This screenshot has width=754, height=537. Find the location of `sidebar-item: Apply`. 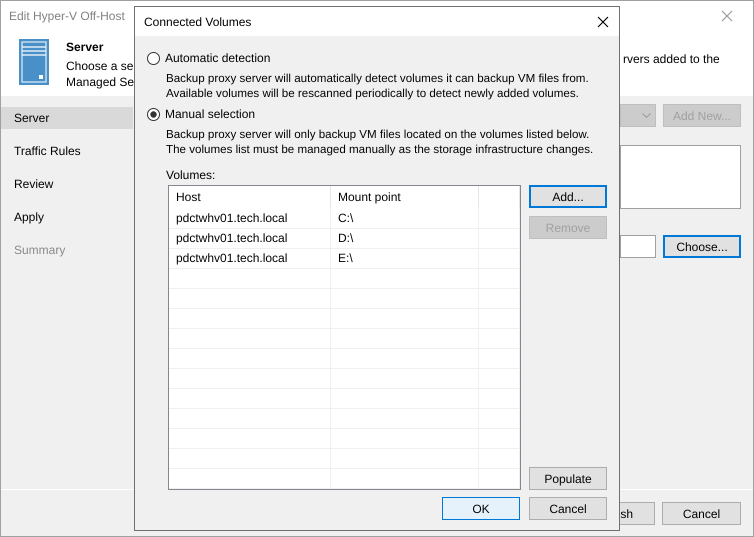

sidebar-item: Apply is located at coordinates (67, 217).